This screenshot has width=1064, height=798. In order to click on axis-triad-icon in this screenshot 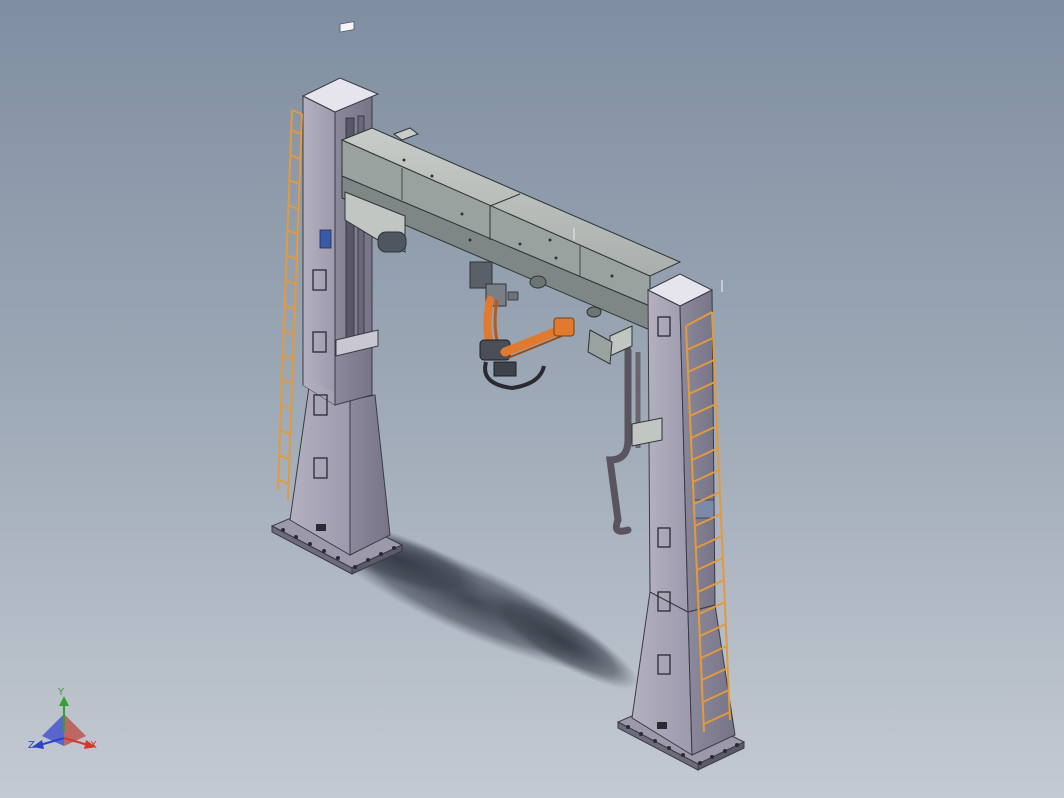, I will do `click(64, 722)`.